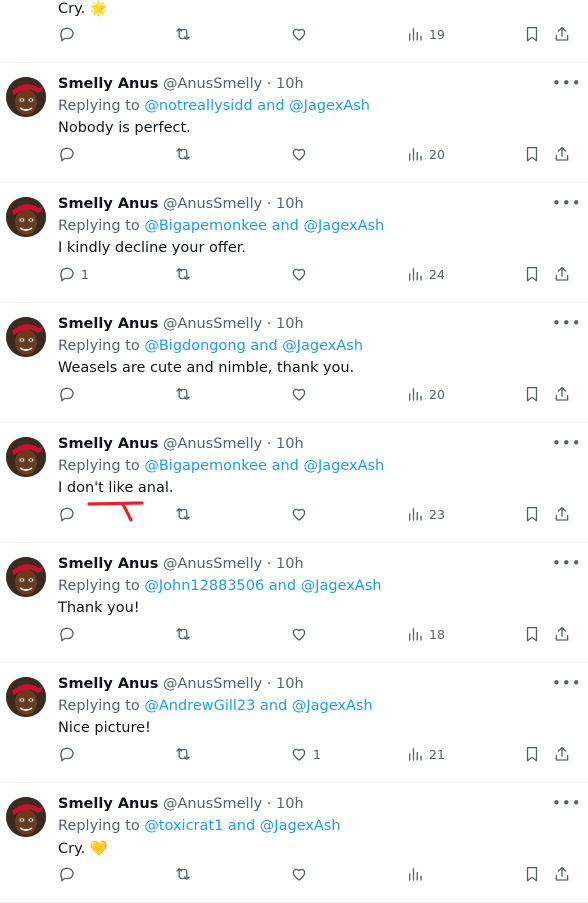 The image size is (588, 903). What do you see at coordinates (425, 274) in the screenshot?
I see `views-button: 24` at bounding box center [425, 274].